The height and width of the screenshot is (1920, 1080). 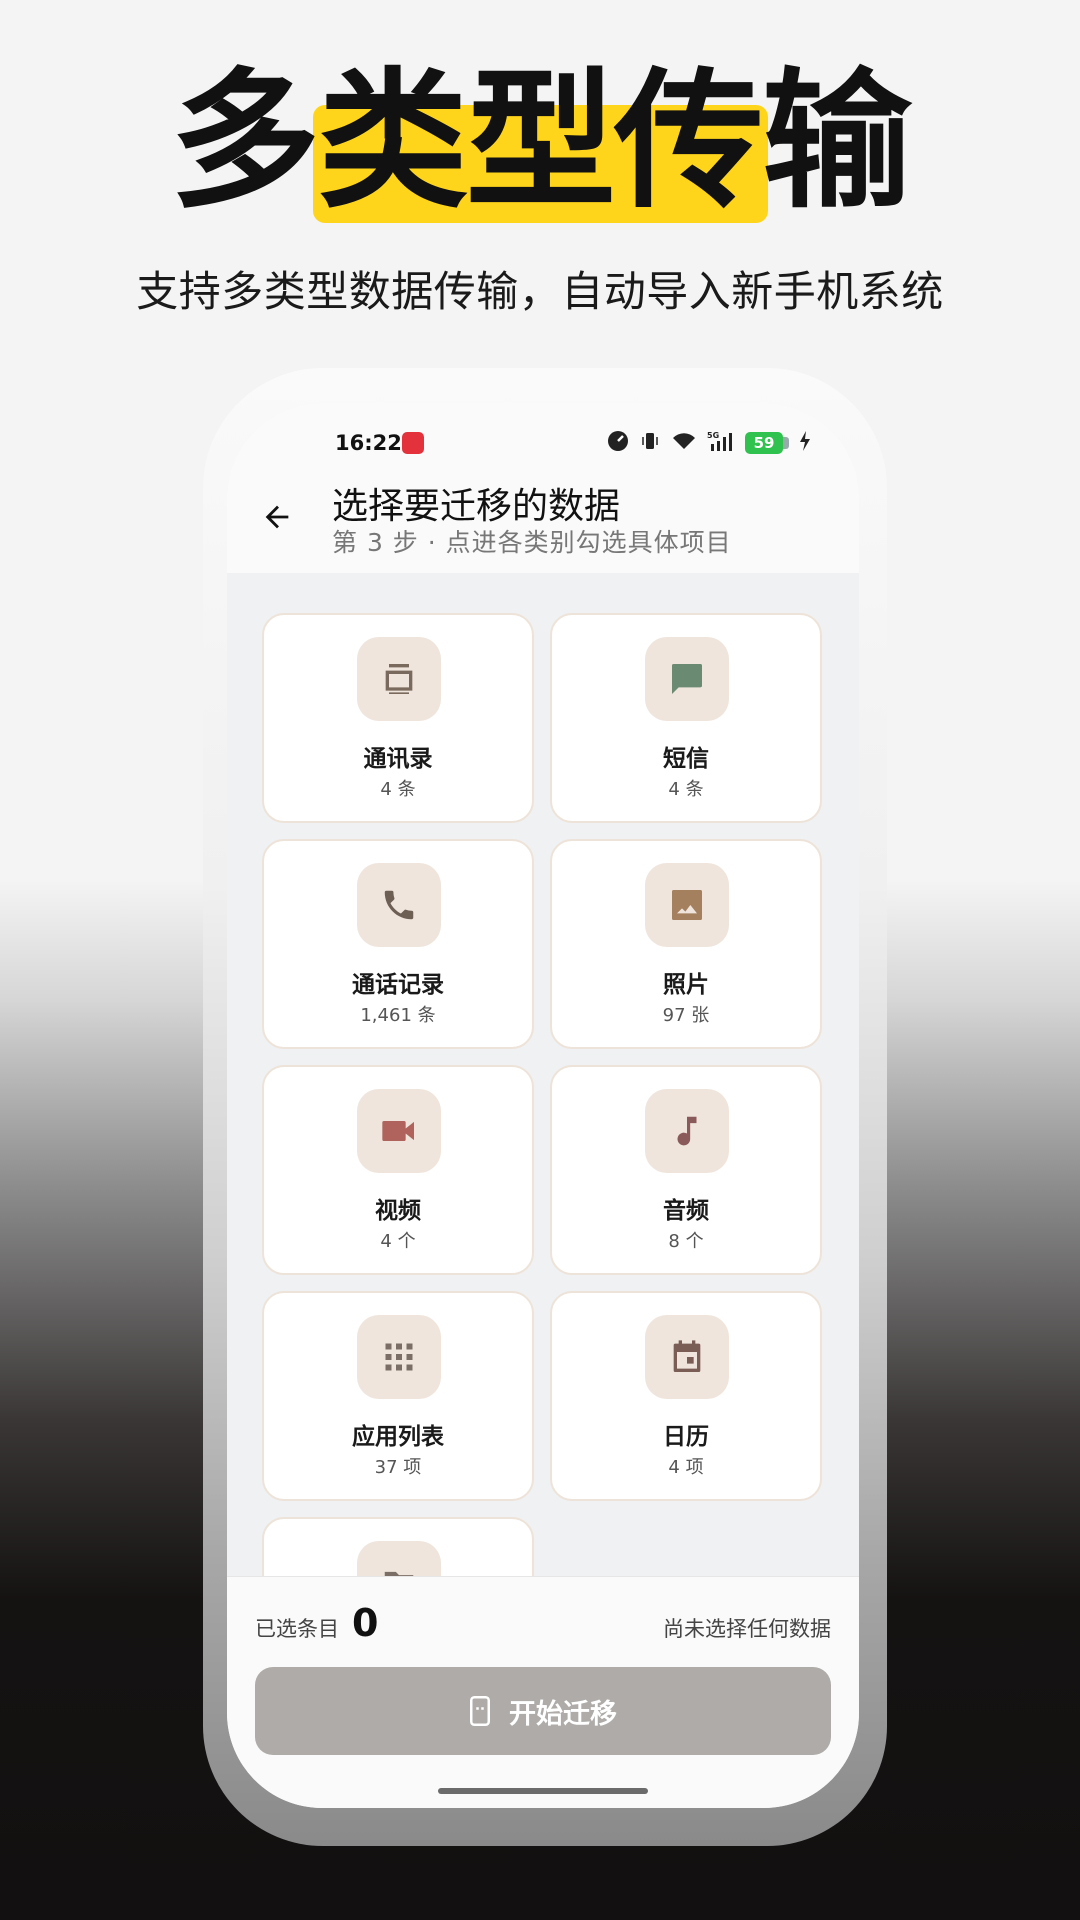 I want to click on svg-text: 5G, so click(x=713, y=435).